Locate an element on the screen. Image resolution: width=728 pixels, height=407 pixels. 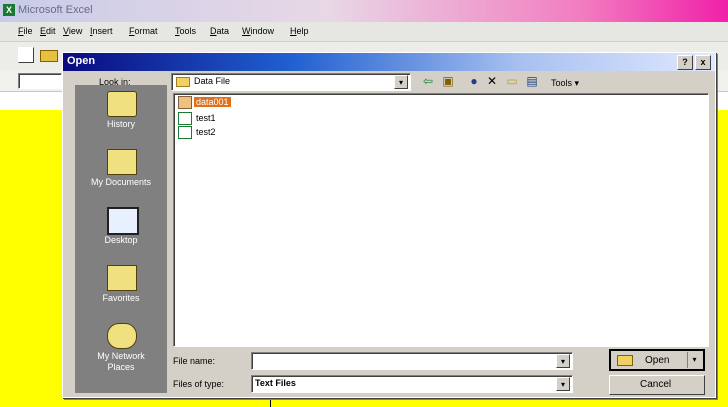
dialog-title-bar: Open ? x is located at coordinates (389, 62).